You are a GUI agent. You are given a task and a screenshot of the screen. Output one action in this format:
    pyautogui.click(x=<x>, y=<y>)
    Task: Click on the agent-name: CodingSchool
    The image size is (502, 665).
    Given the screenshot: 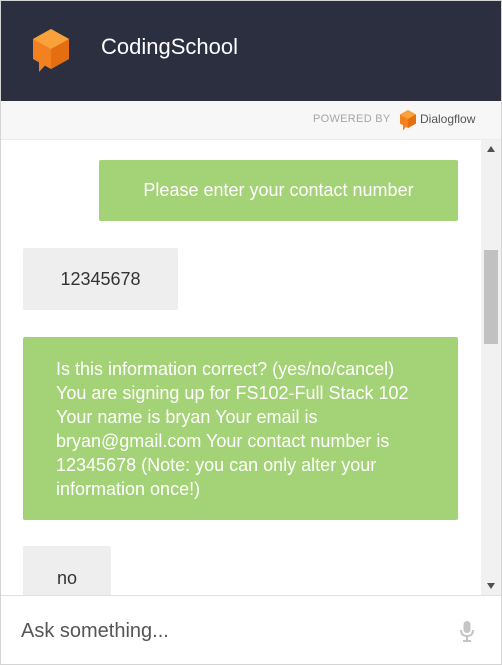 What is the action you would take?
    pyautogui.click(x=169, y=46)
    